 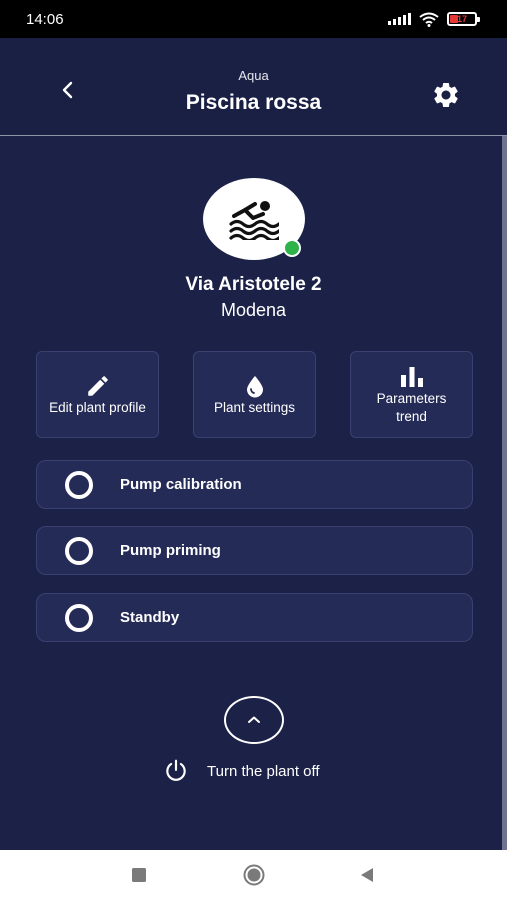 I want to click on plant-address: Via Aristotele 2, so click(x=253, y=284).